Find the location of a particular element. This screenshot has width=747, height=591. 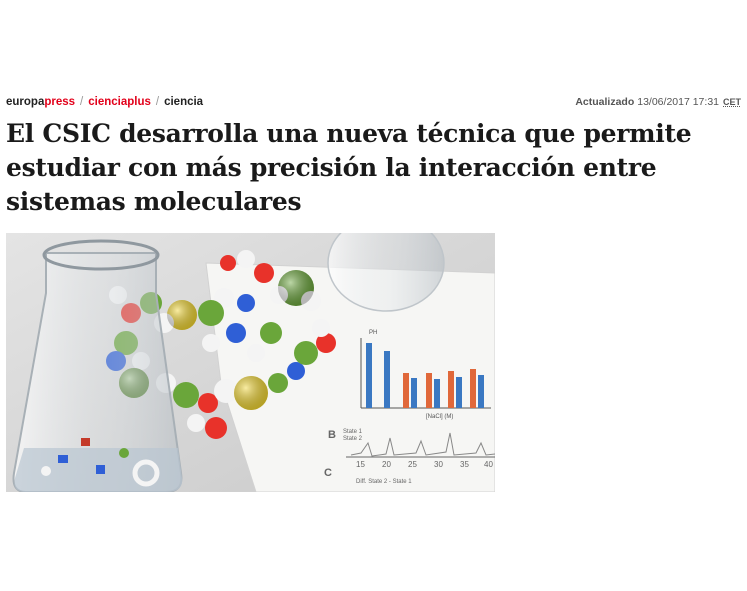

chart-x-axis-label: [NaCl] (M) is located at coordinates (439, 417).